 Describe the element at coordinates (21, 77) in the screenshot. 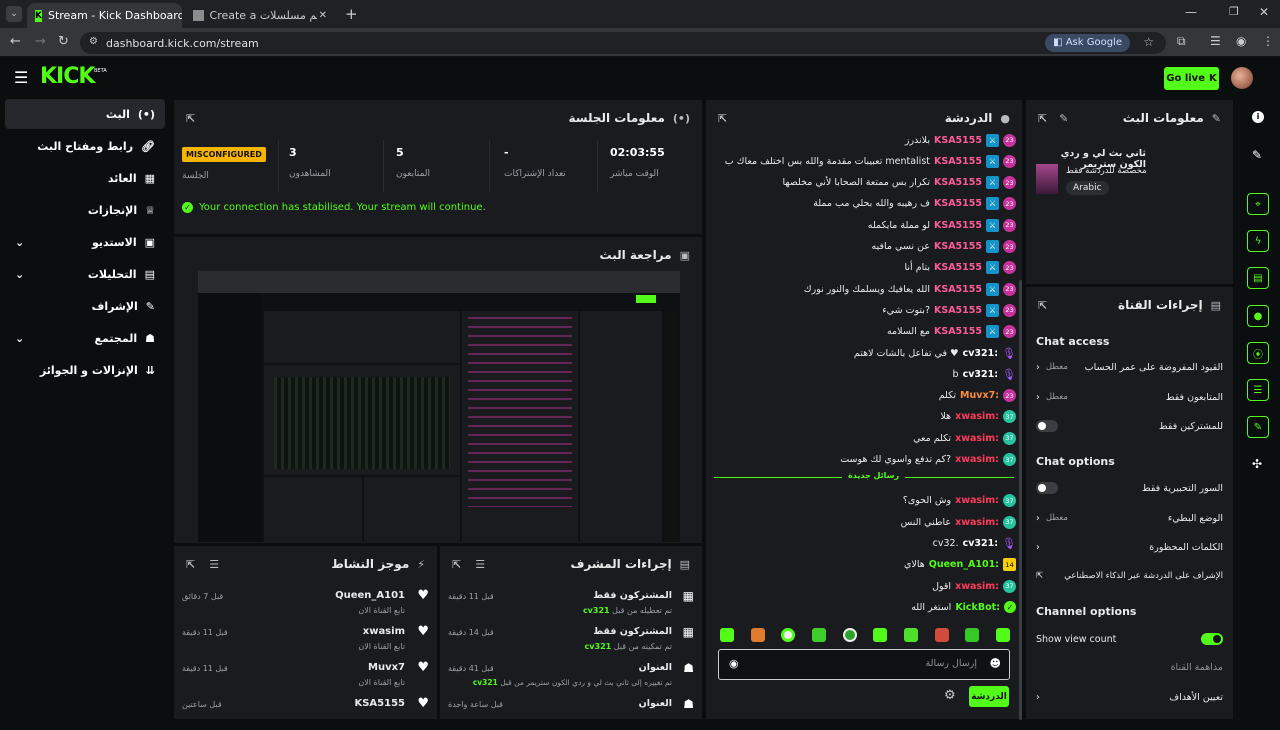

I see `hamburger-menu-icon: ☰` at that location.